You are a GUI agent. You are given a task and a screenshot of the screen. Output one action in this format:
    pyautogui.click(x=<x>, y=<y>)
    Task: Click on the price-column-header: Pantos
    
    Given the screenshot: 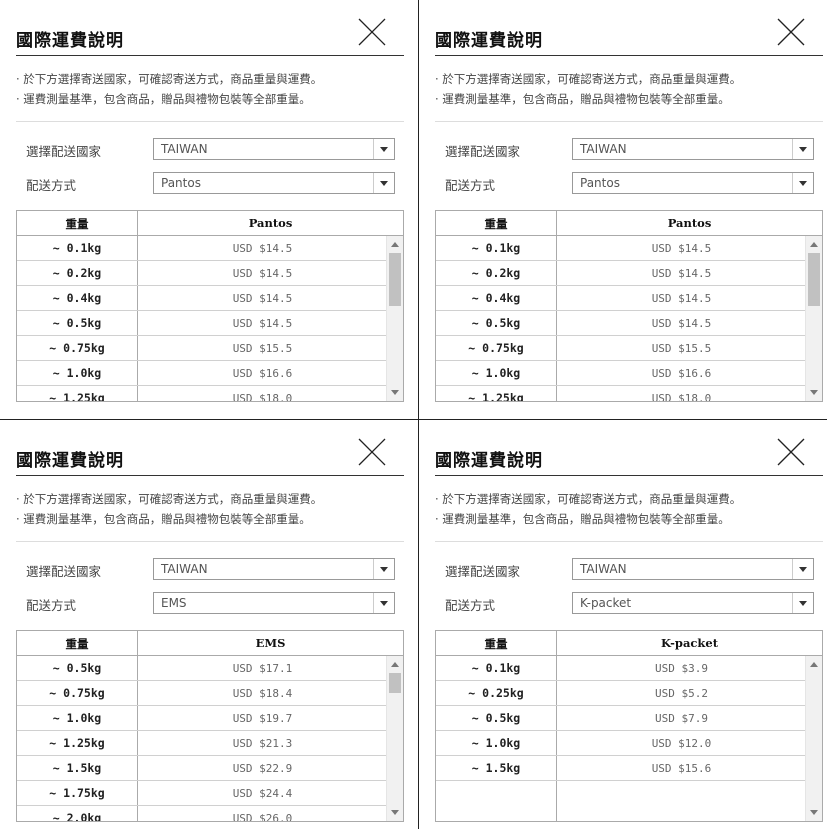 What is the action you would take?
    pyautogui.click(x=270, y=223)
    